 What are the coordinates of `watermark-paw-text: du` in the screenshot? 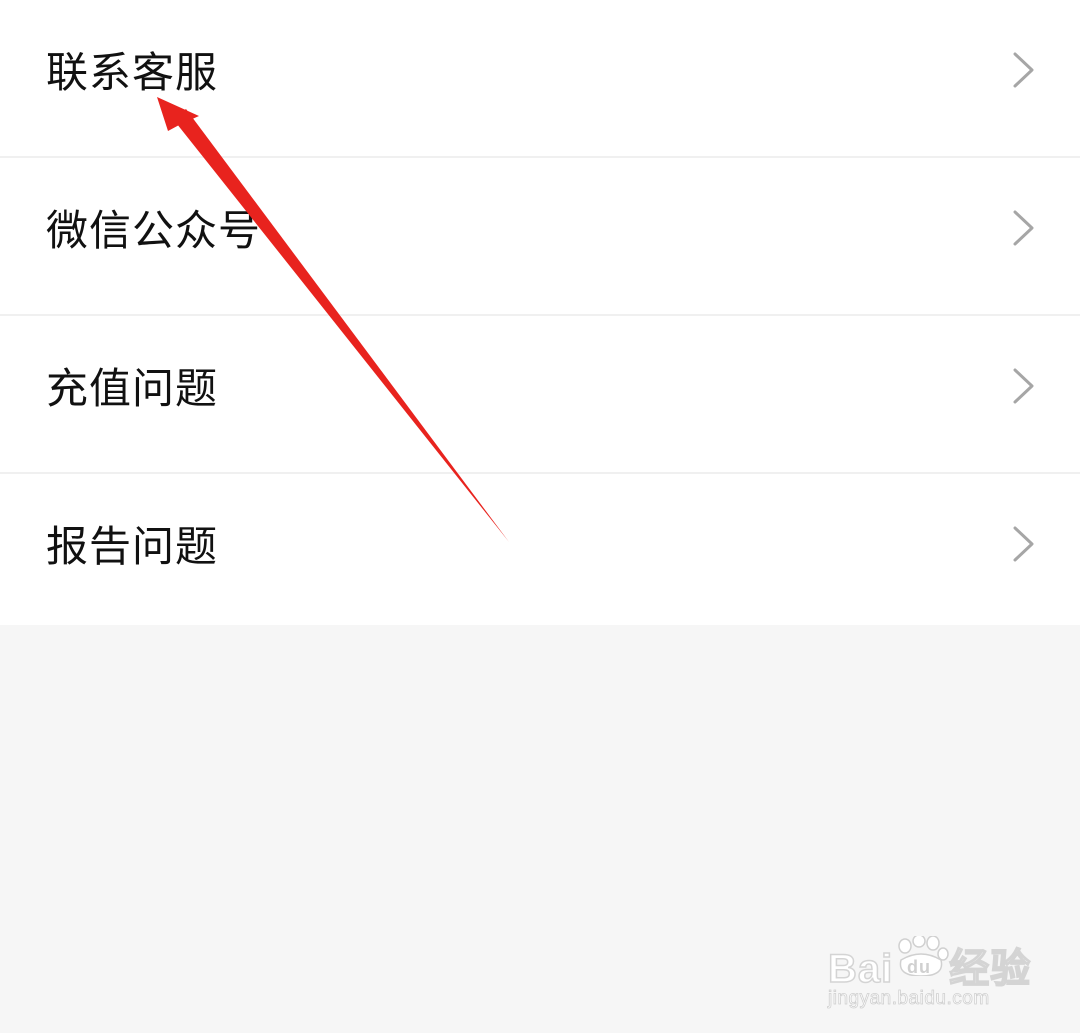 It's located at (919, 966).